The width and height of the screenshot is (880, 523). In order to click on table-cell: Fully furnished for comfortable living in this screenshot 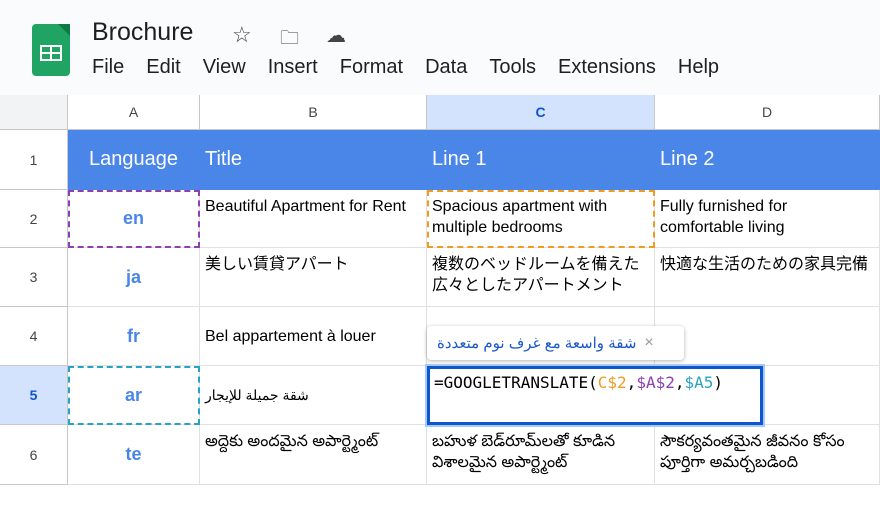, I will do `click(767, 219)`.